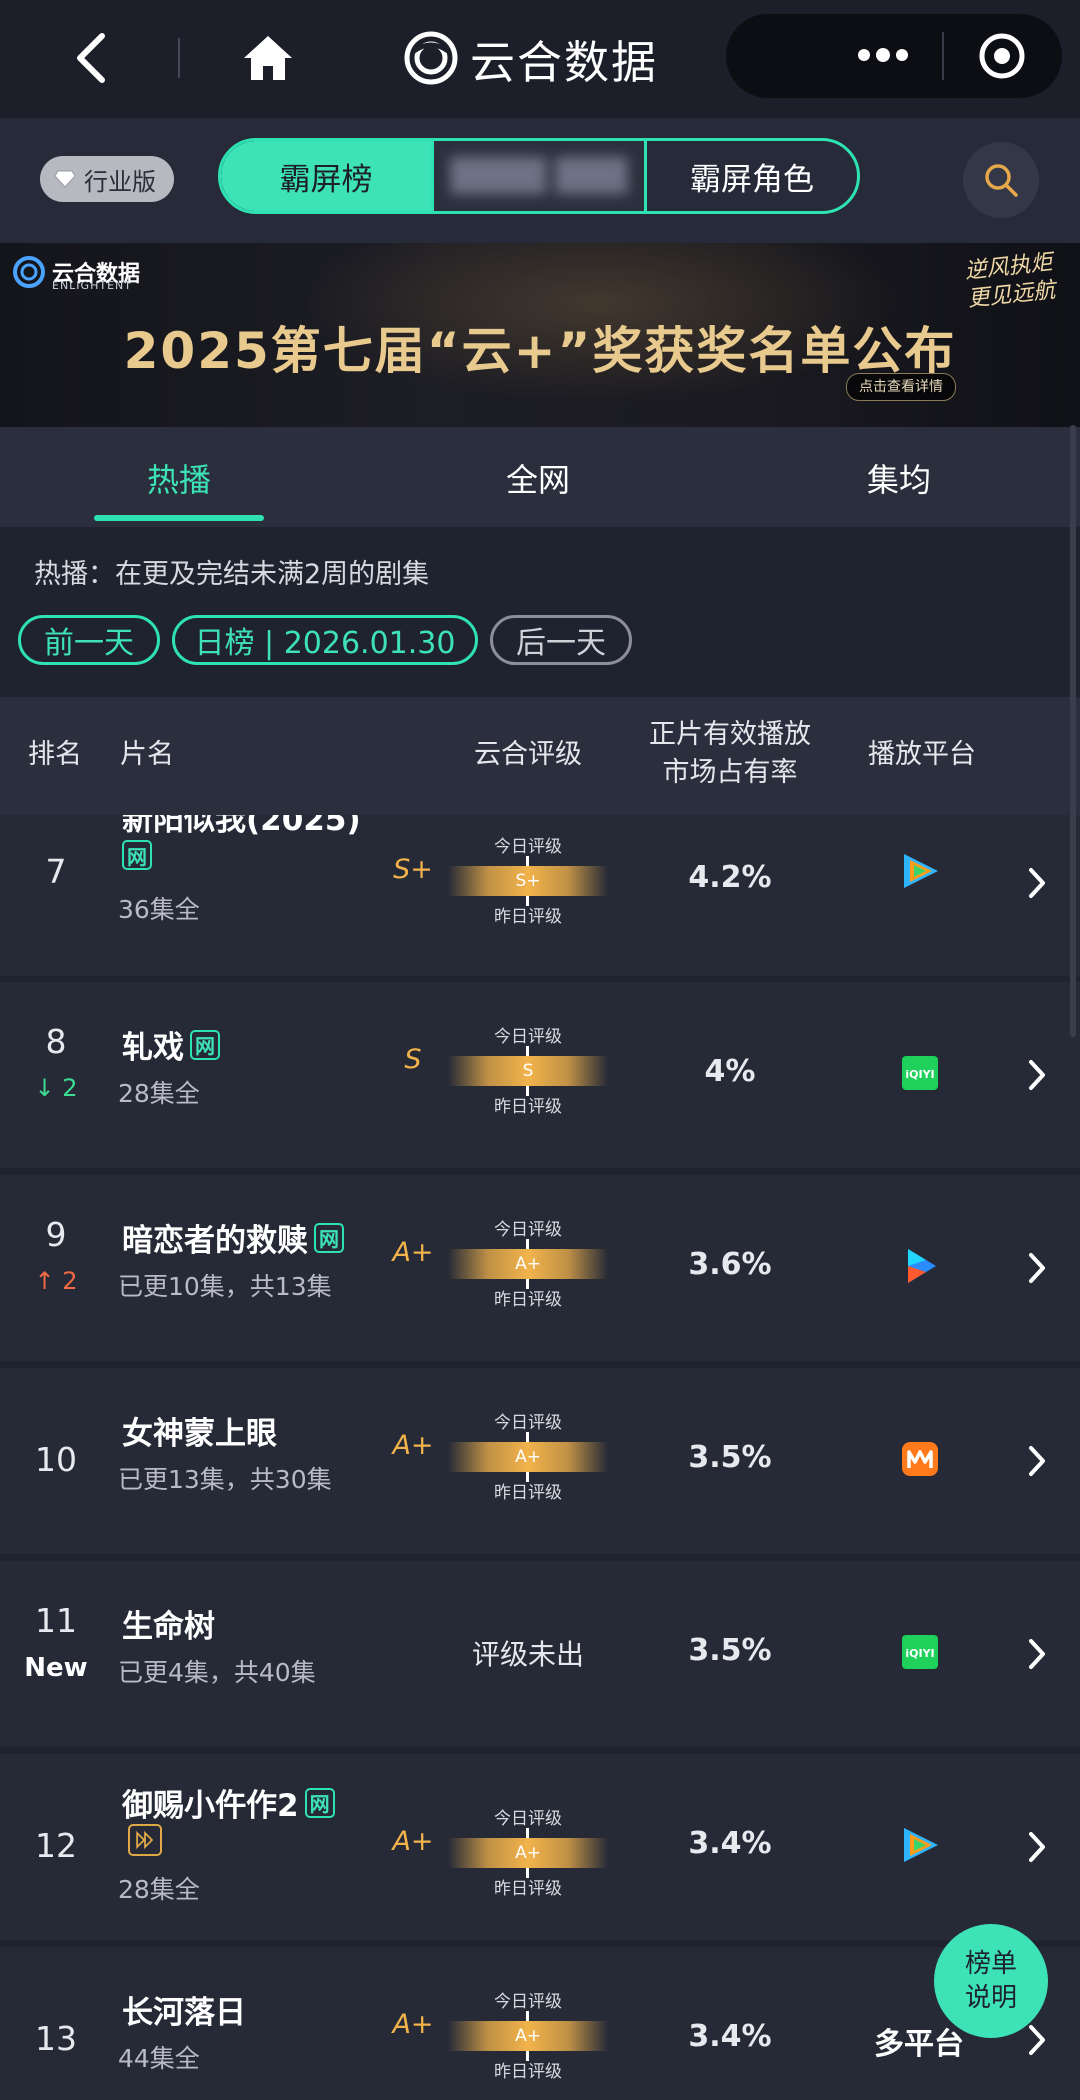 The image size is (1080, 2100). What do you see at coordinates (922, 1266) in the screenshot?
I see `youku-icon` at bounding box center [922, 1266].